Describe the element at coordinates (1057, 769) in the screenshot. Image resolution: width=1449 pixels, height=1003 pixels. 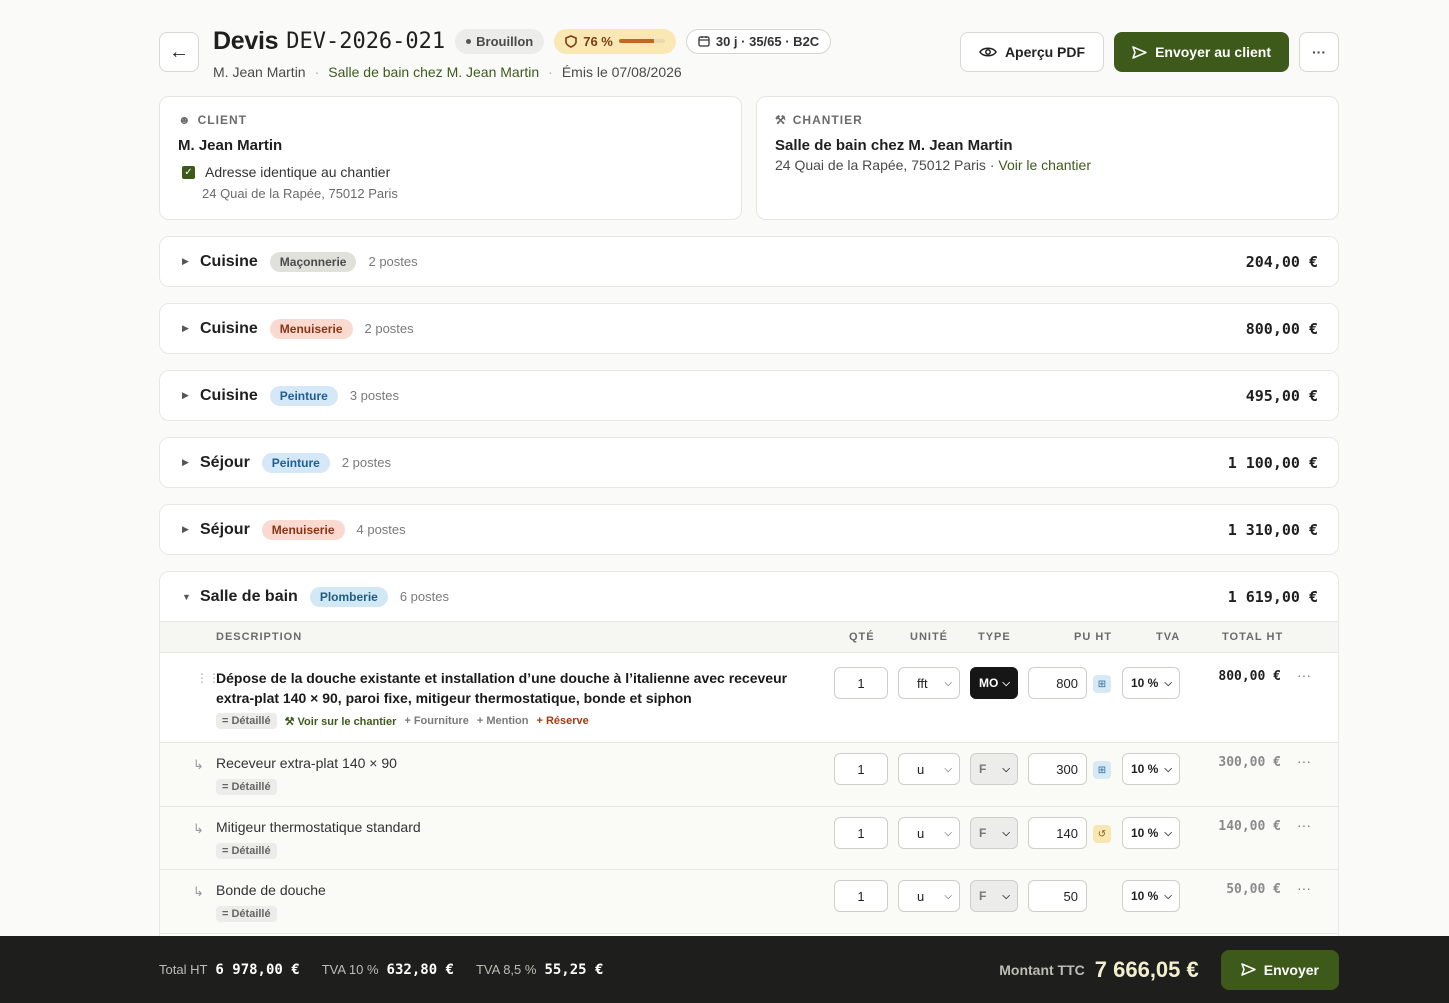
I see `unit-price-input: 300` at that location.